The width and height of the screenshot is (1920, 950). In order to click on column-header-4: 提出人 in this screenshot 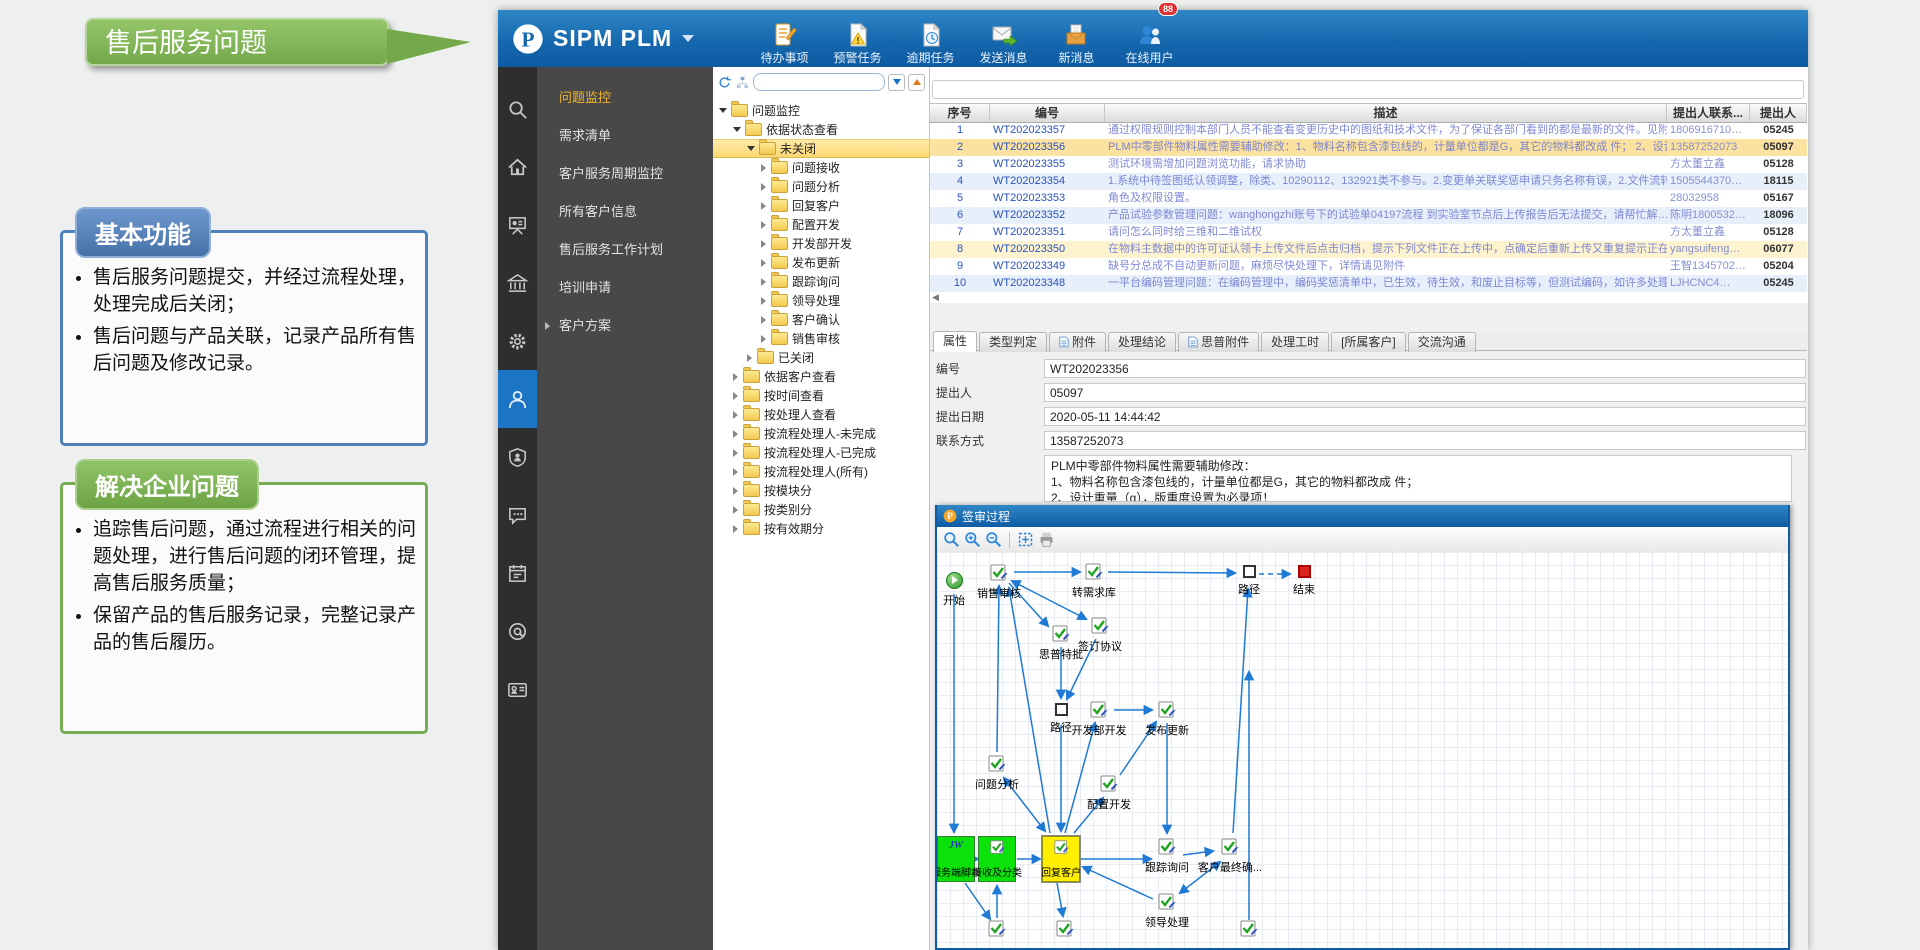, I will do `click(1778, 113)`.